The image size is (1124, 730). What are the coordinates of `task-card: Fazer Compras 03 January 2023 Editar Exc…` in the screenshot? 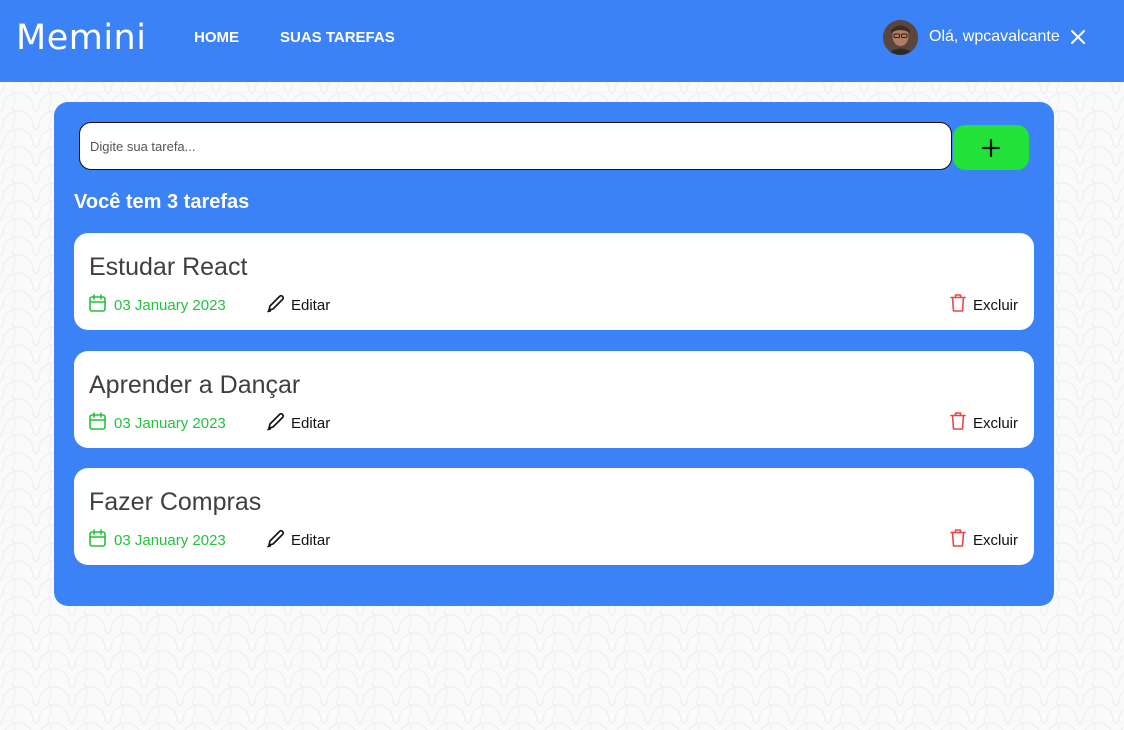 It's located at (554, 516).